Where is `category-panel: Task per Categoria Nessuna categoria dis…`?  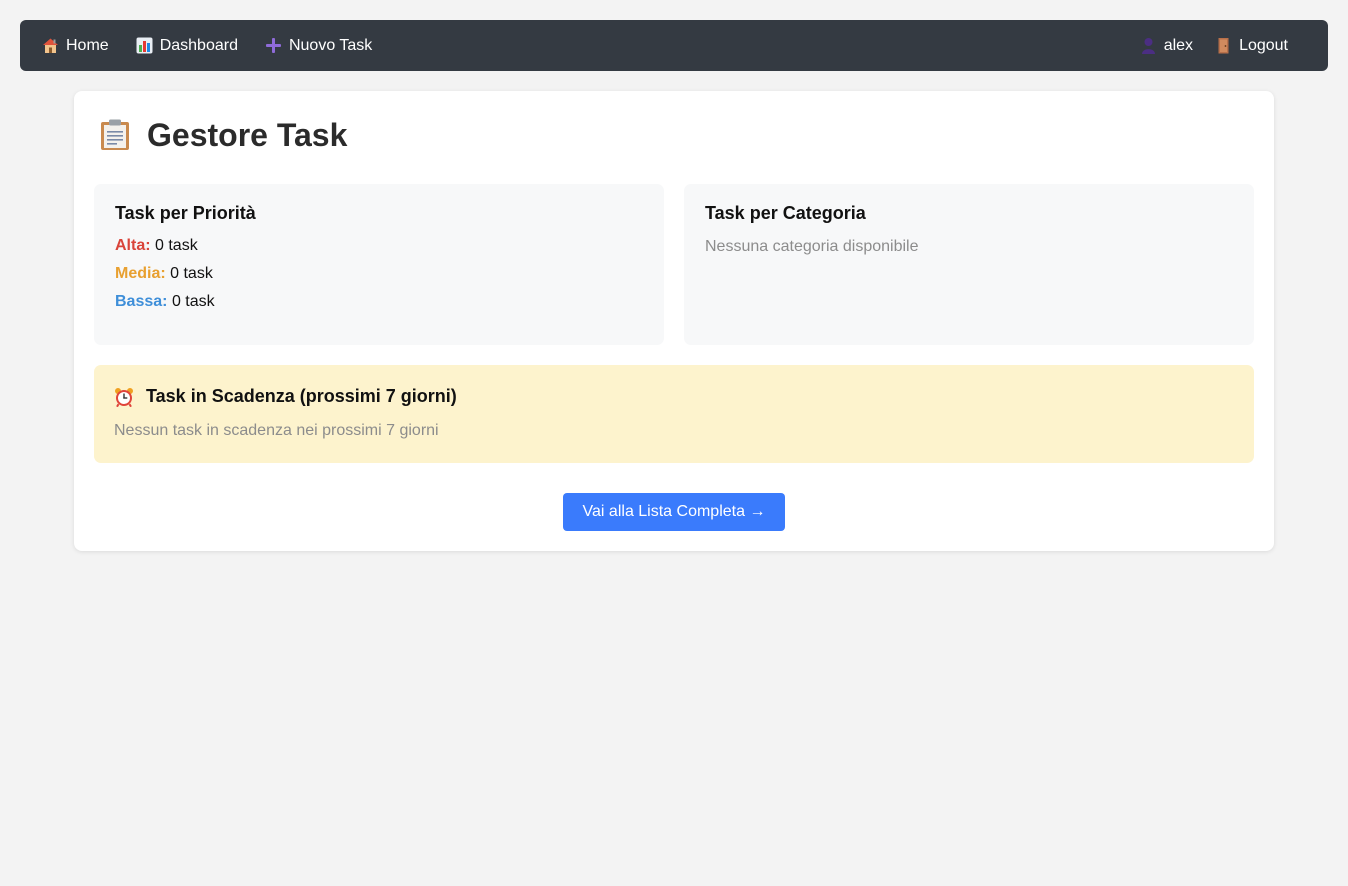
category-panel: Task per Categoria Nessuna categoria dis… is located at coordinates (969, 264).